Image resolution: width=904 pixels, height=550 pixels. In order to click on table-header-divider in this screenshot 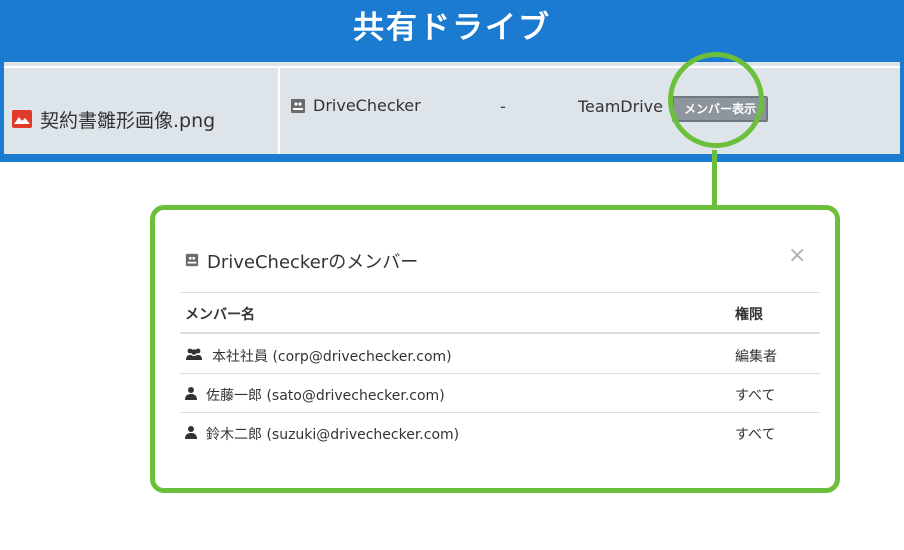, I will do `click(500, 333)`.